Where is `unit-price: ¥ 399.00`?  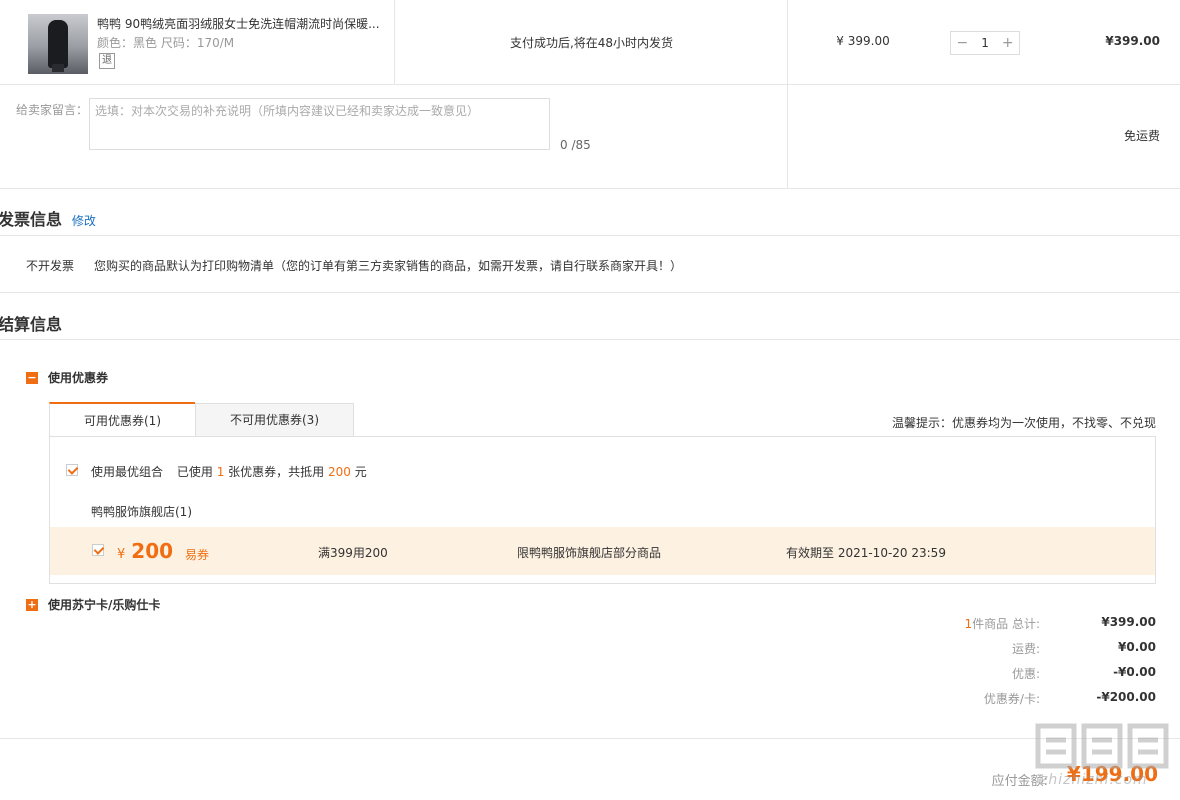 unit-price: ¥ 399.00 is located at coordinates (863, 41).